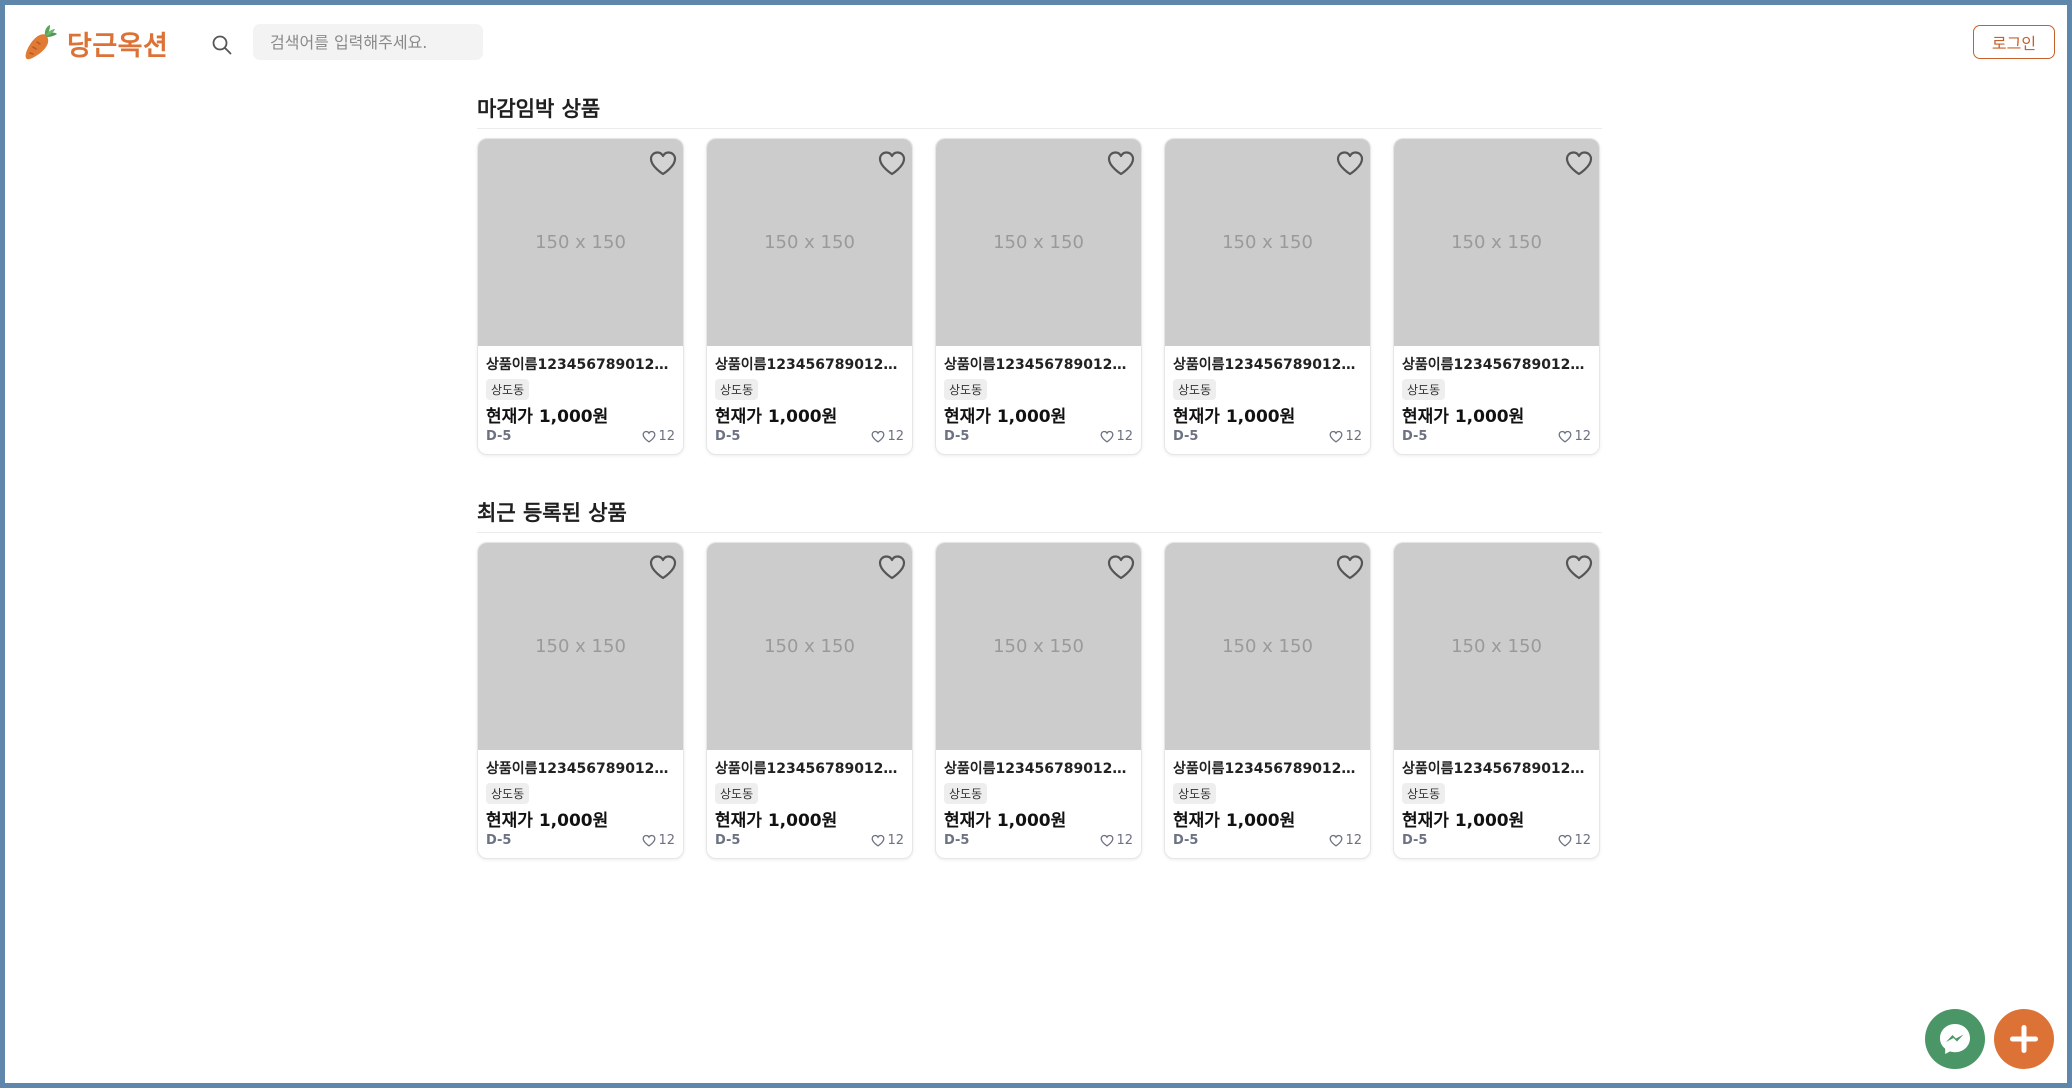 The width and height of the screenshot is (2072, 1088). Describe the element at coordinates (539, 109) in the screenshot. I see `section-title-ending-soon: 마감임박 상품` at that location.